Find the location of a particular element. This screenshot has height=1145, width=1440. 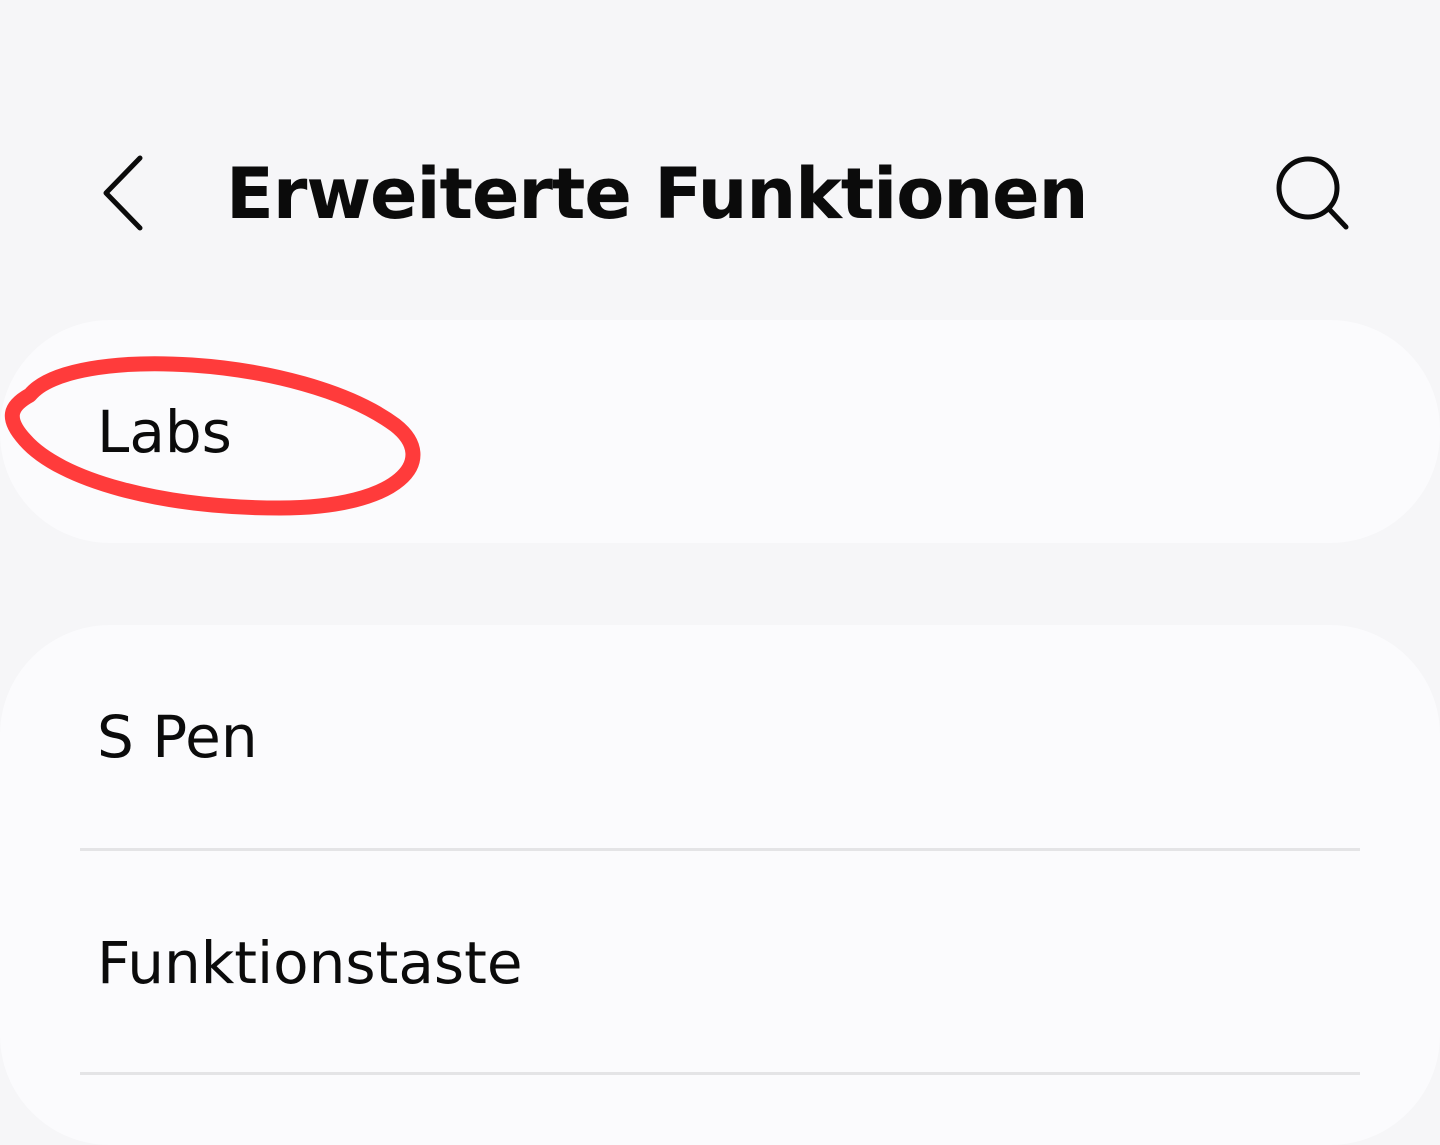

list-item-label: Funktionstaste is located at coordinates (310, 963).